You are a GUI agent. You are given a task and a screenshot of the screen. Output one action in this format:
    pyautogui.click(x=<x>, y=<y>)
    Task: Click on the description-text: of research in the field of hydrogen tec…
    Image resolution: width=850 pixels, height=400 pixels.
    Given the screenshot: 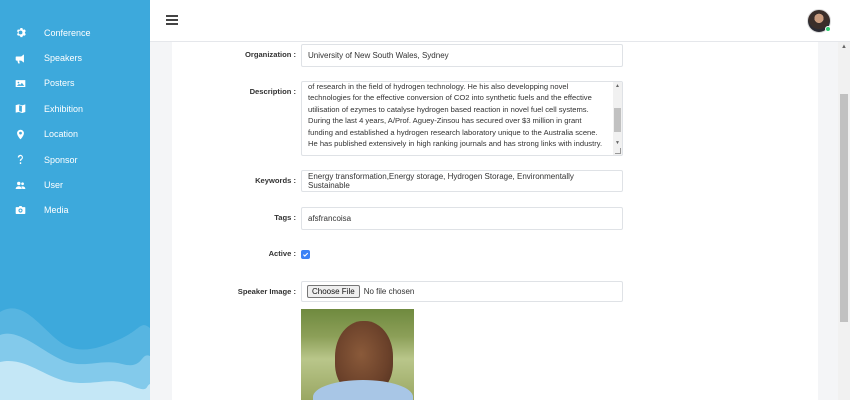 What is the action you would take?
    pyautogui.click(x=455, y=115)
    